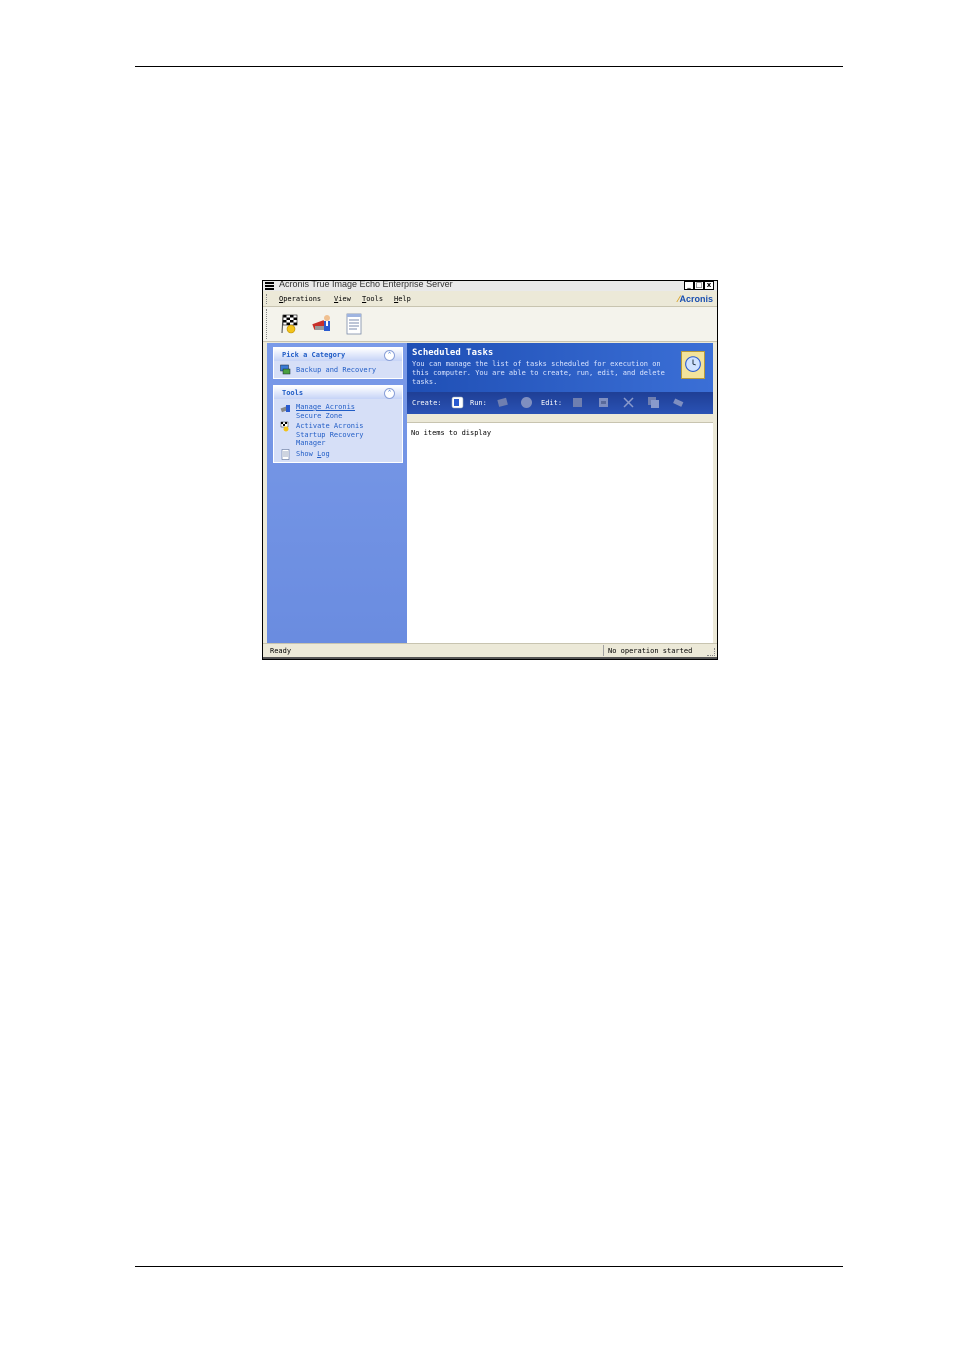  Describe the element at coordinates (478, 403) in the screenshot. I see `run-label: Run:` at that location.